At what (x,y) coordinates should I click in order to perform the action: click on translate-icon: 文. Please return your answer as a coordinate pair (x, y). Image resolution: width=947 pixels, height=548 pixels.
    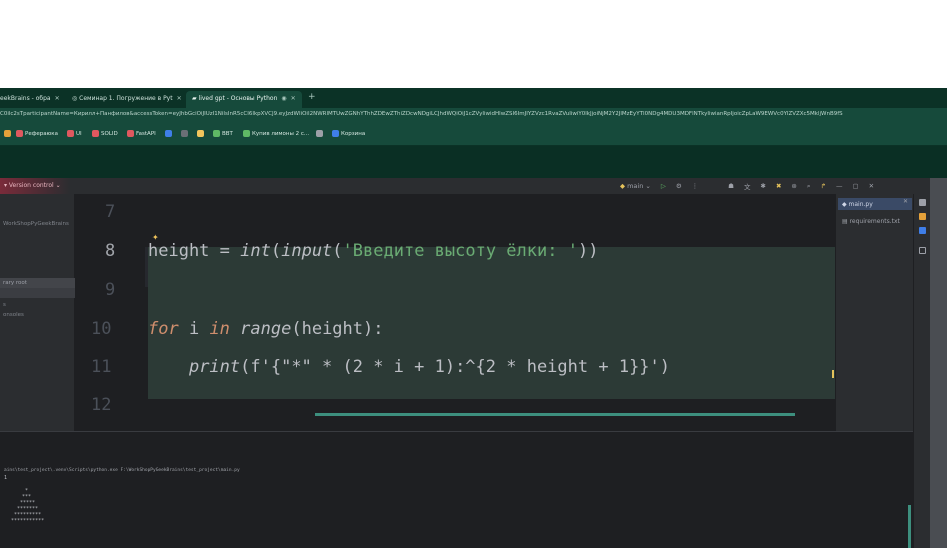
    Looking at the image, I should click on (747, 186).